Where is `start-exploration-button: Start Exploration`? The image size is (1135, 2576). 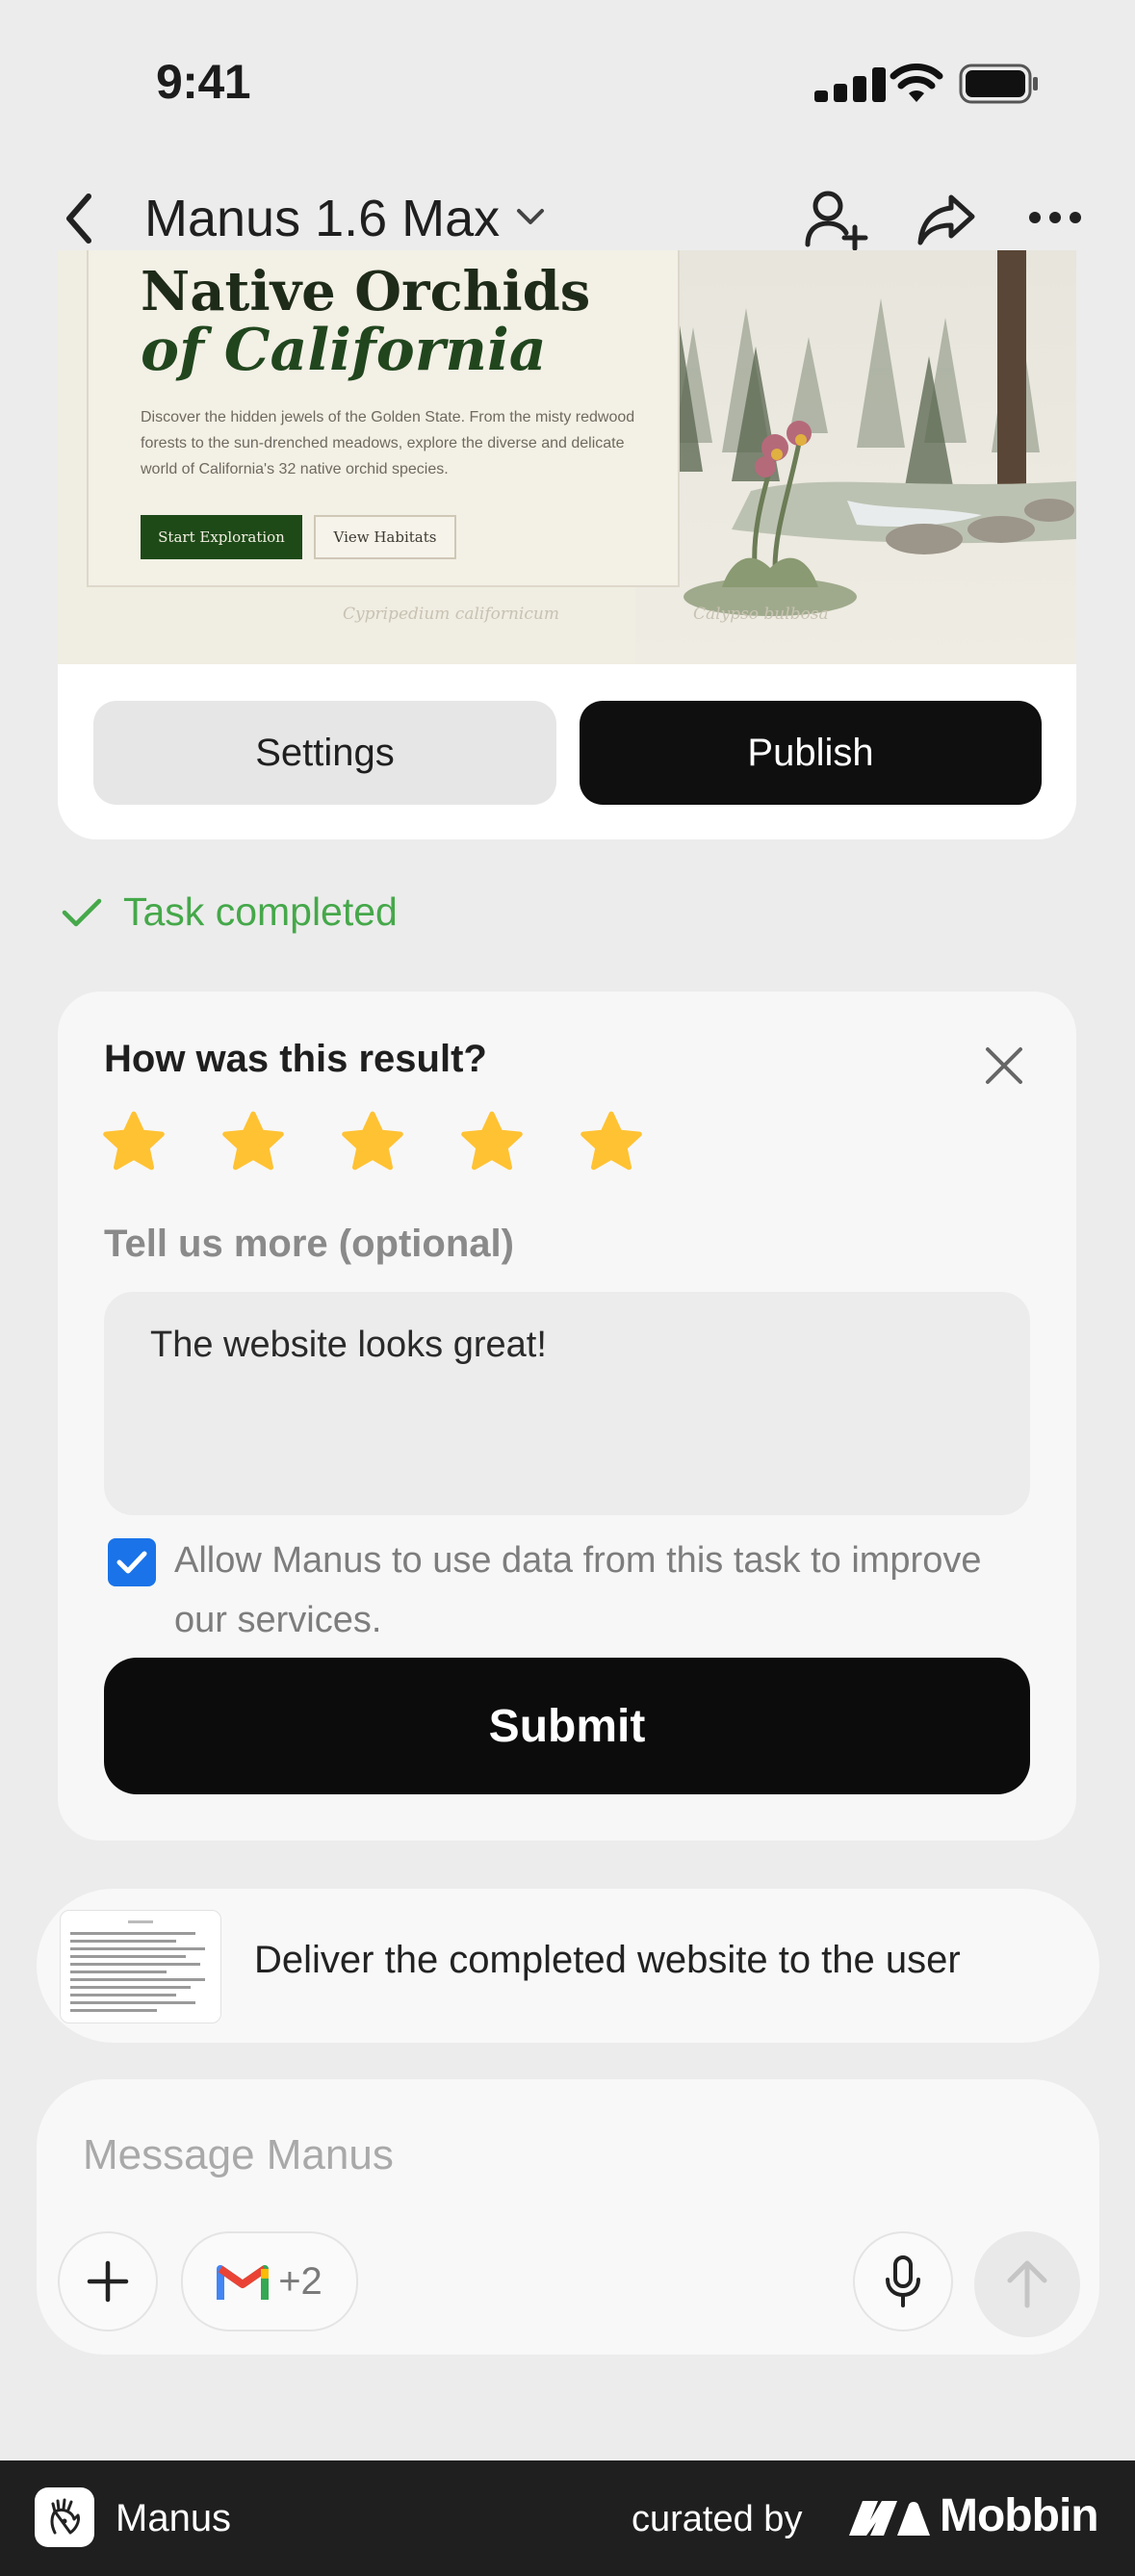
start-exploration-button: Start Exploration is located at coordinates (221, 537).